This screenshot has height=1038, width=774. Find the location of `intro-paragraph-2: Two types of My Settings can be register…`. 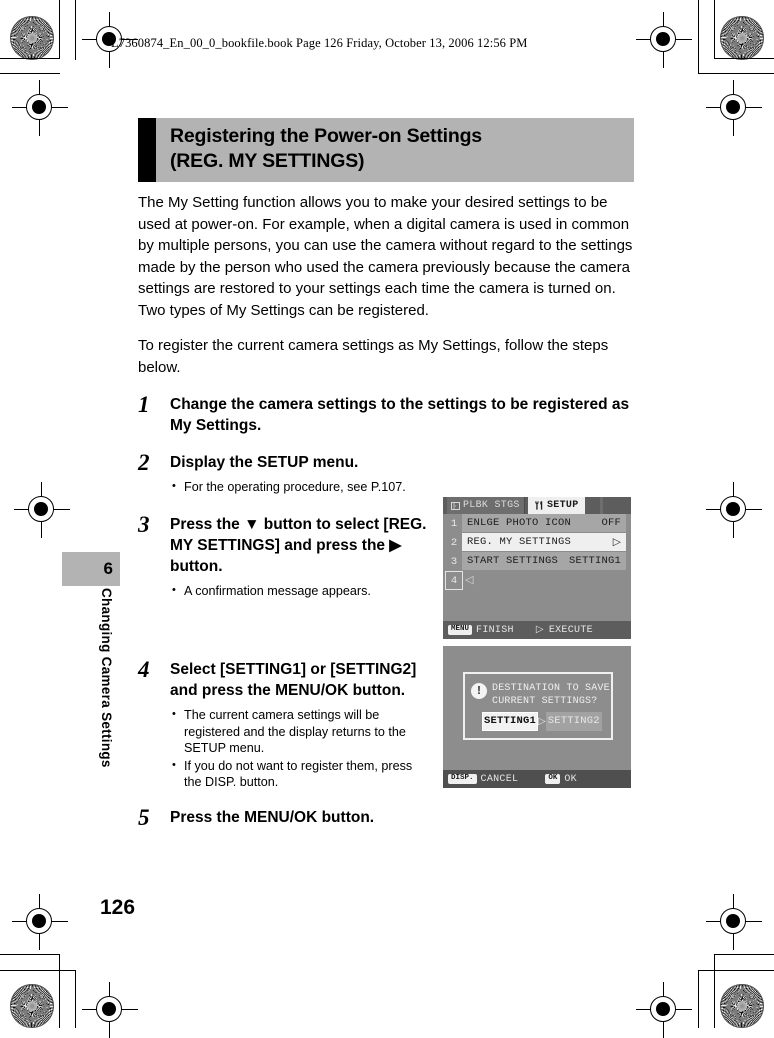

intro-paragraph-2: Two types of My Settings can be register… is located at coordinates (283, 310).